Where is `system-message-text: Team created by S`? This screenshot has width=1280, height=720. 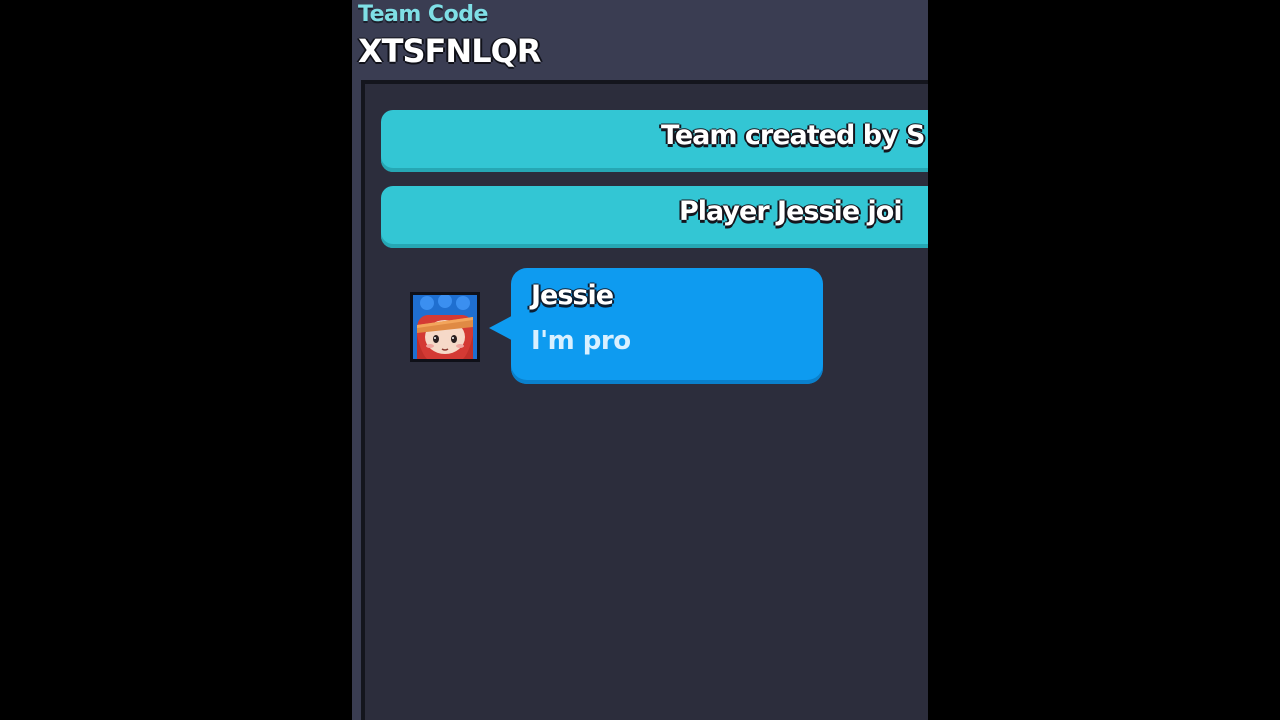 system-message-text: Team created by S is located at coordinates (793, 135).